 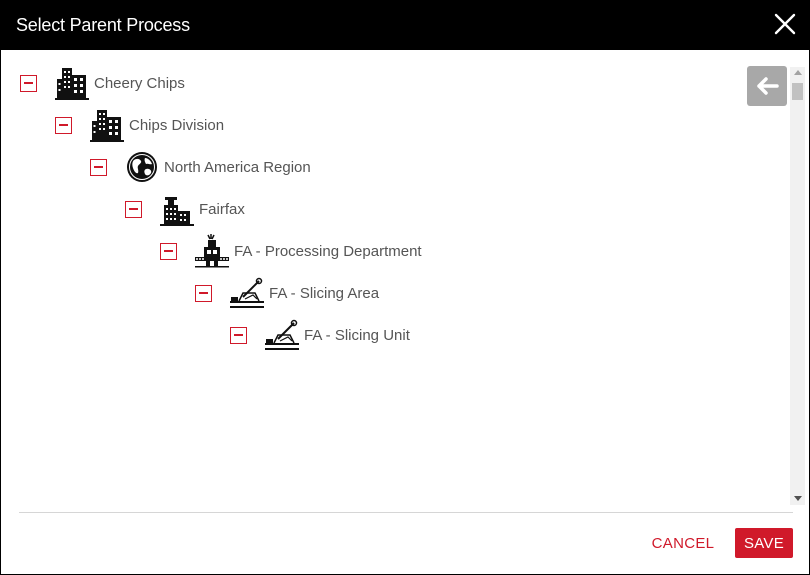 What do you see at coordinates (177, 211) in the screenshot?
I see `factory-icon` at bounding box center [177, 211].